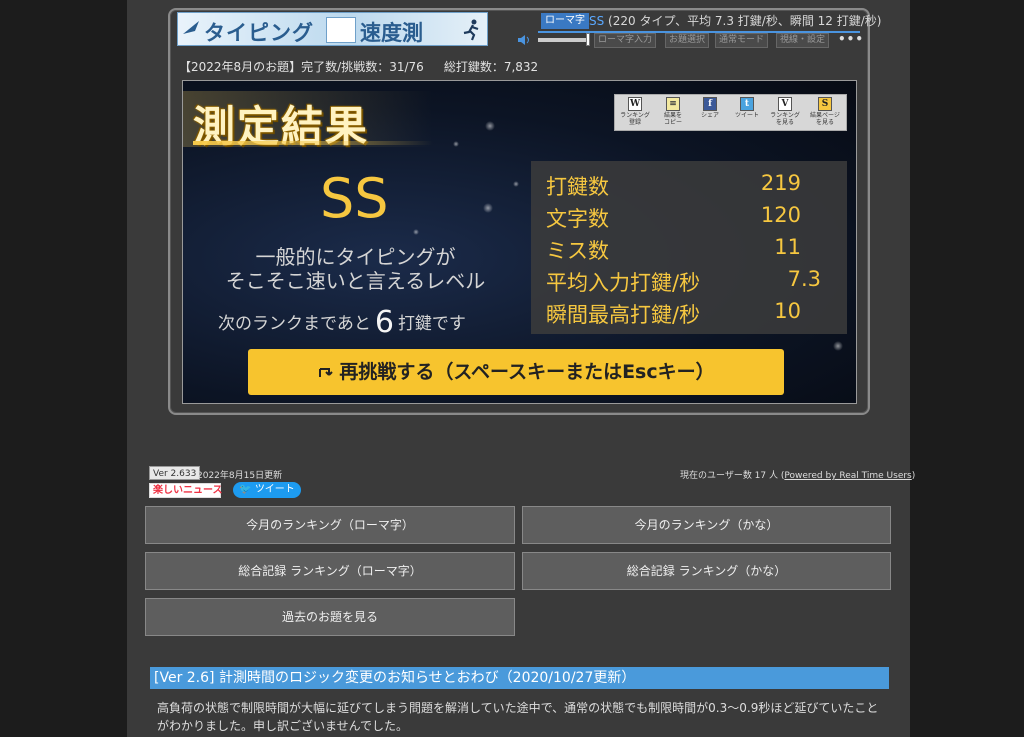  What do you see at coordinates (354, 198) in the screenshot?
I see `result-rank: SS` at bounding box center [354, 198].